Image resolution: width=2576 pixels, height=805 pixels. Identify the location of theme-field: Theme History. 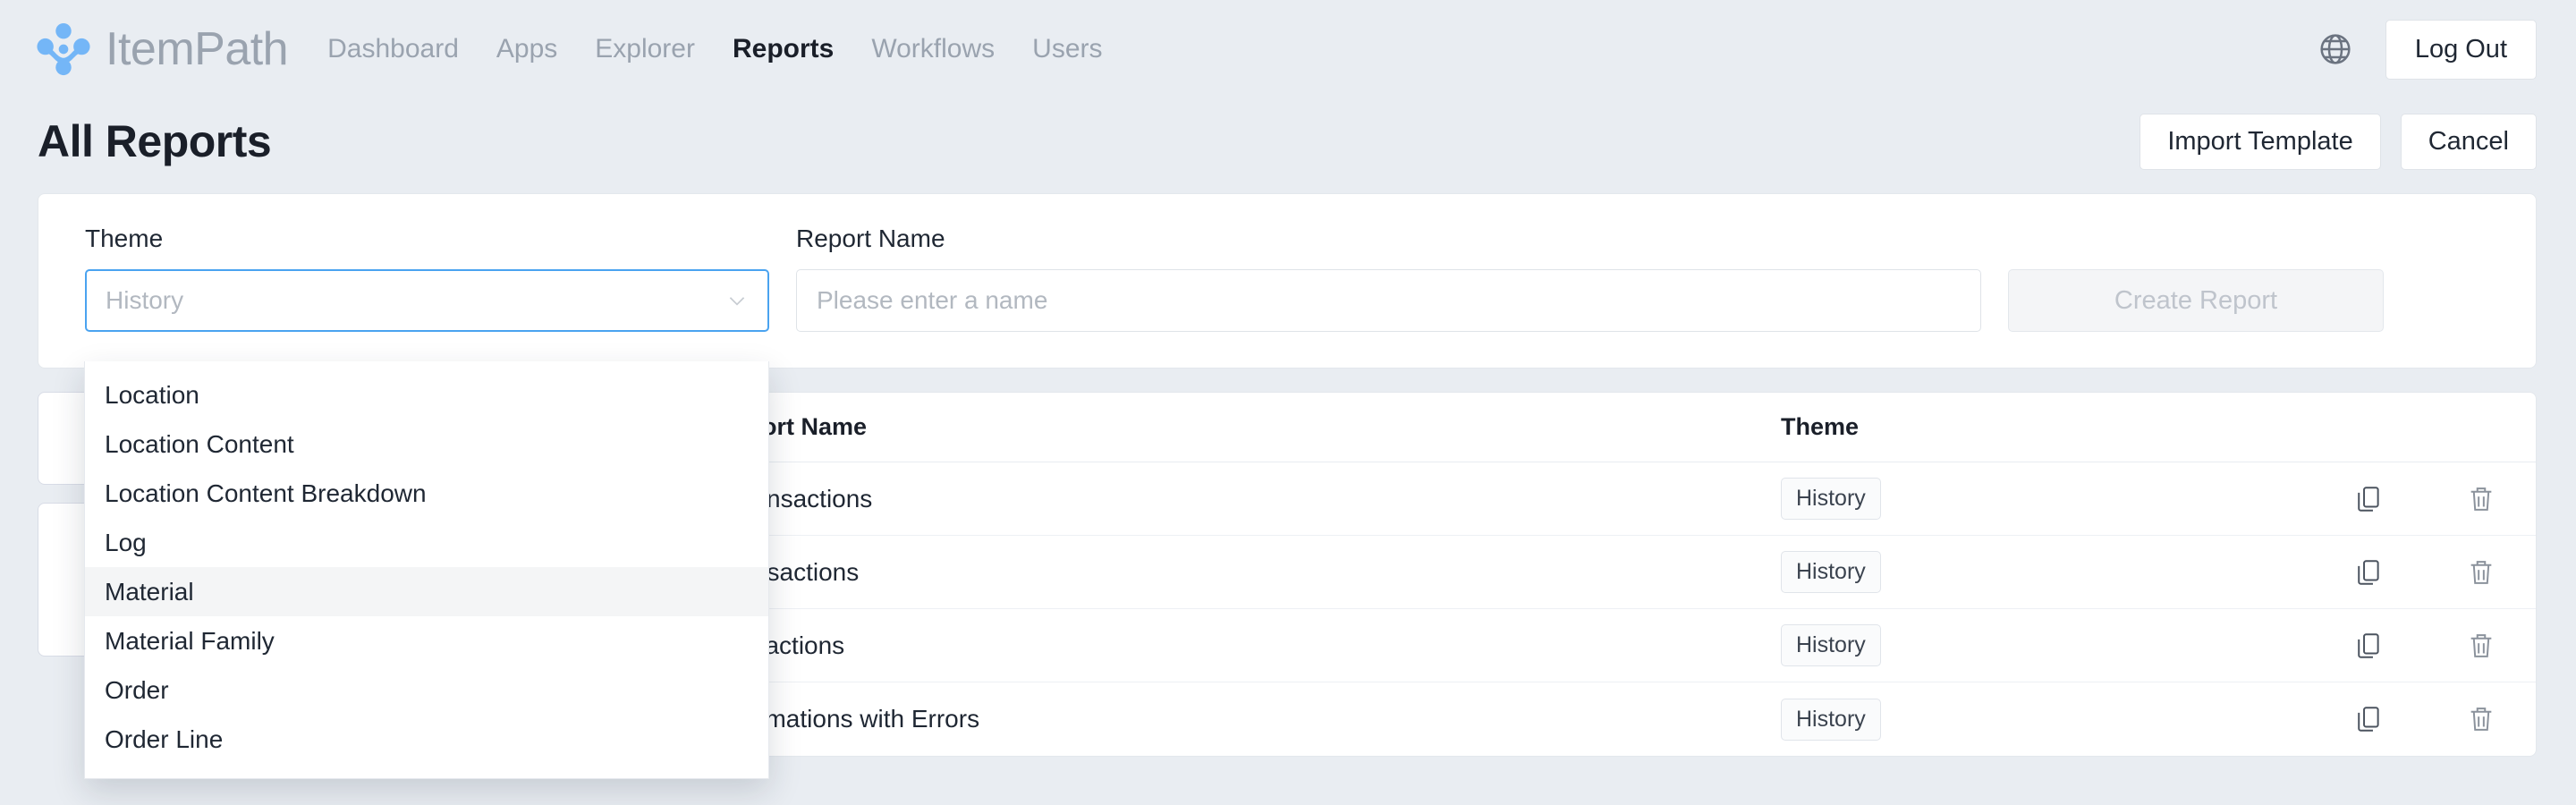
(427, 279).